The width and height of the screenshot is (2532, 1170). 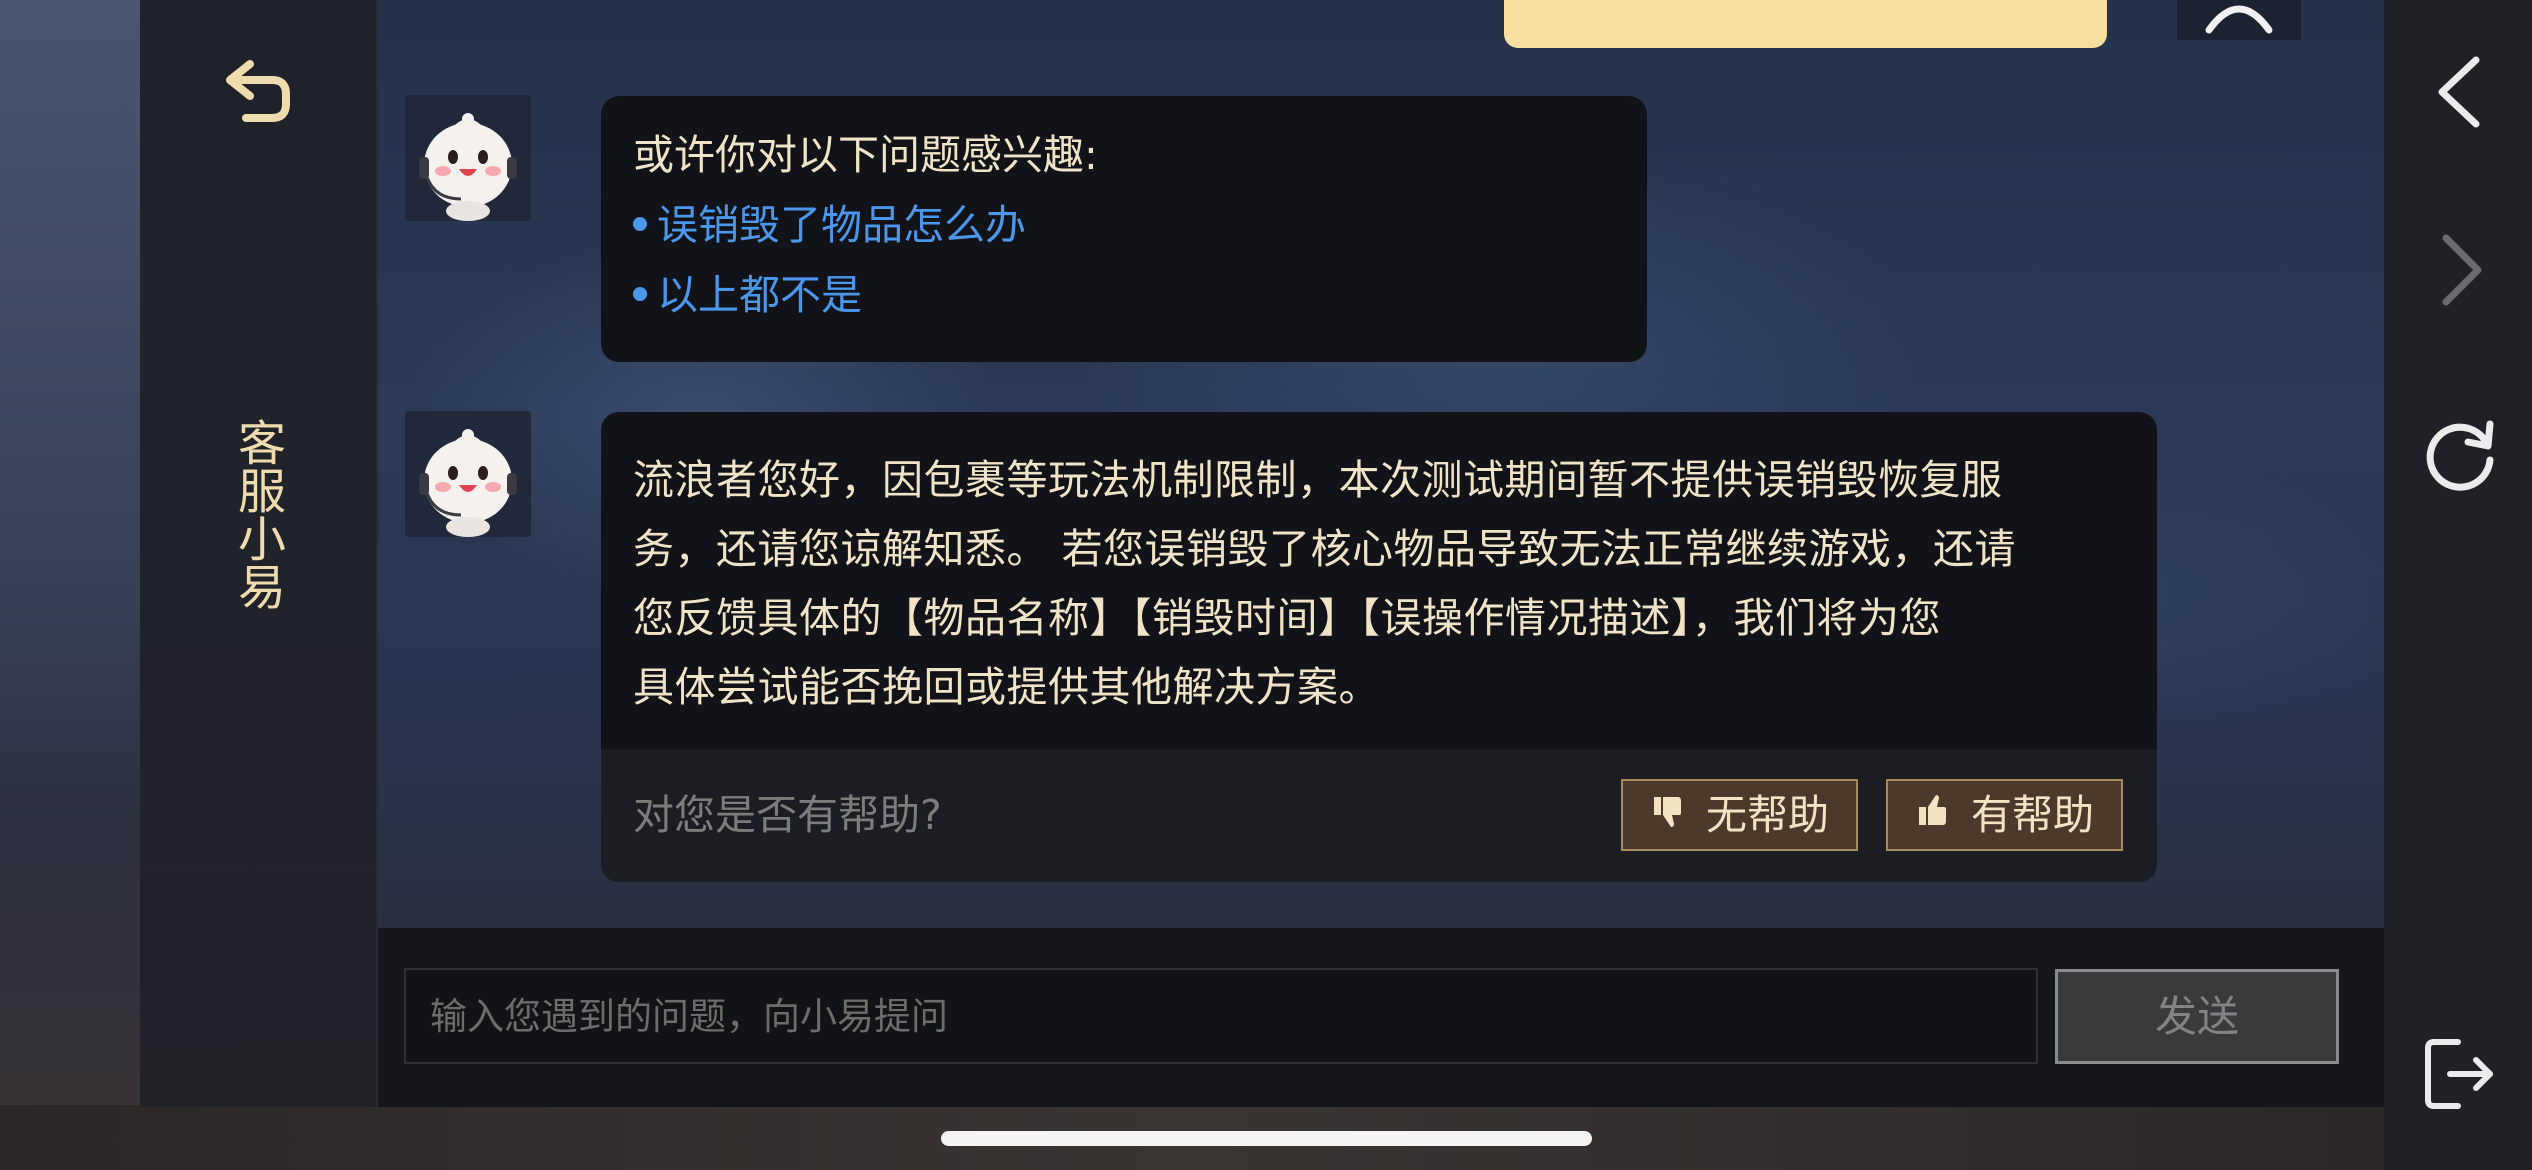 What do you see at coordinates (2239, 20) in the screenshot?
I see `user-avatar` at bounding box center [2239, 20].